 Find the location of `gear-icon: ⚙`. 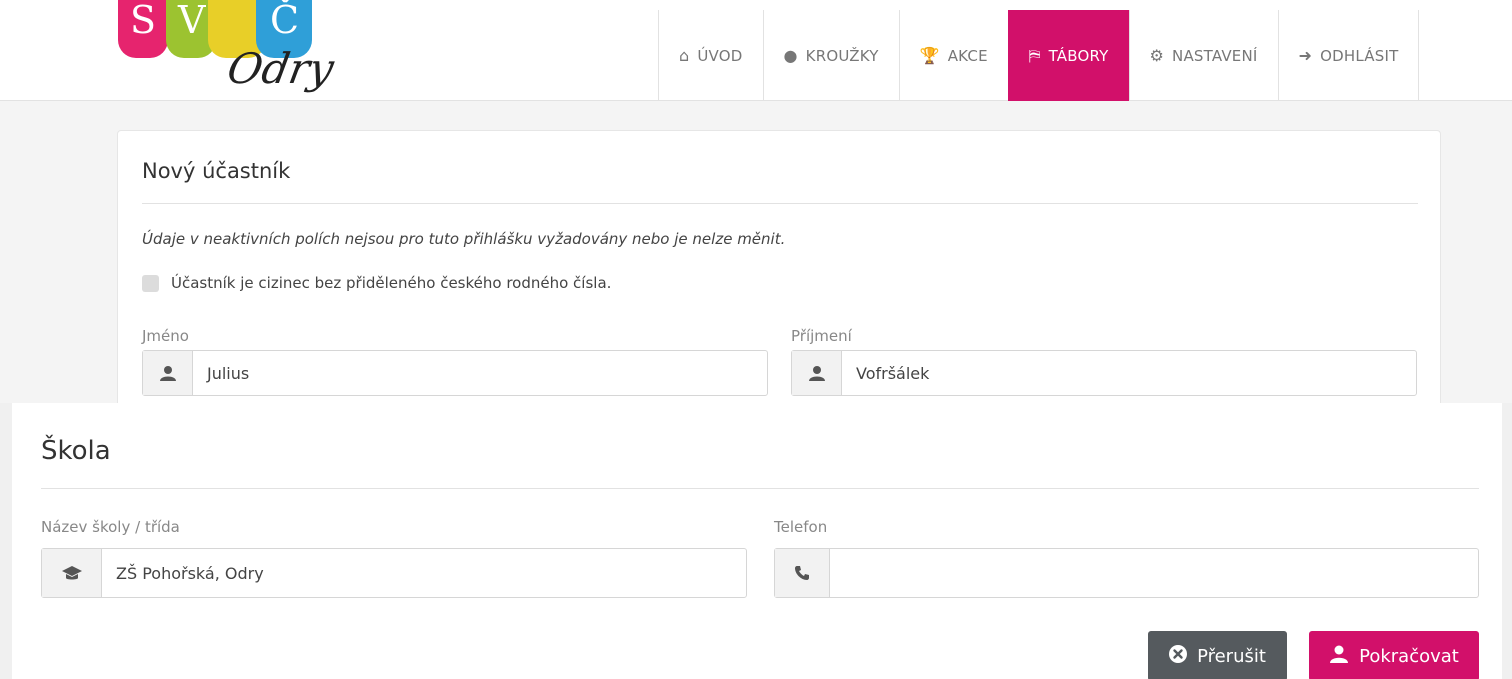

gear-icon: ⚙ is located at coordinates (1157, 55).